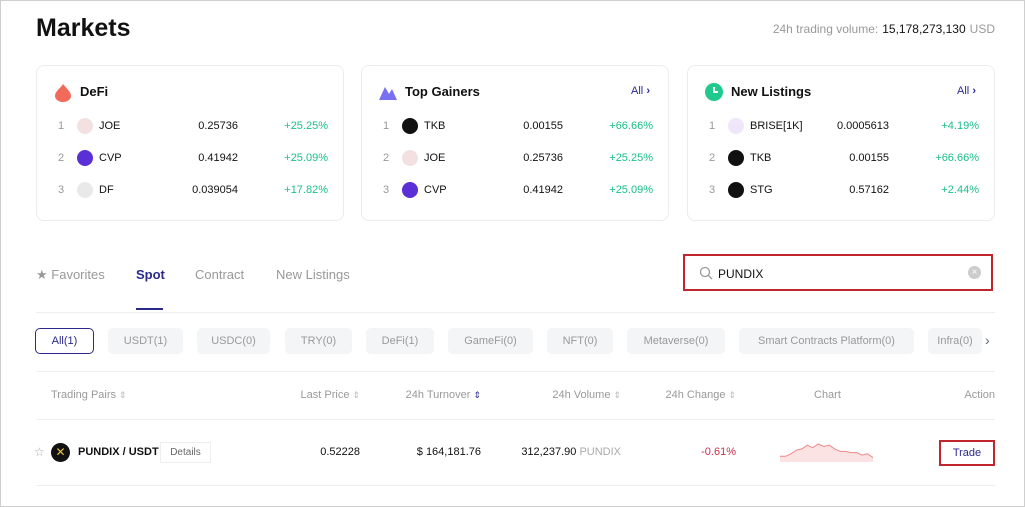  Describe the element at coordinates (515, 161) in the screenshot. I see `list-item: 2 JOE 0.25736 +25.25%` at that location.